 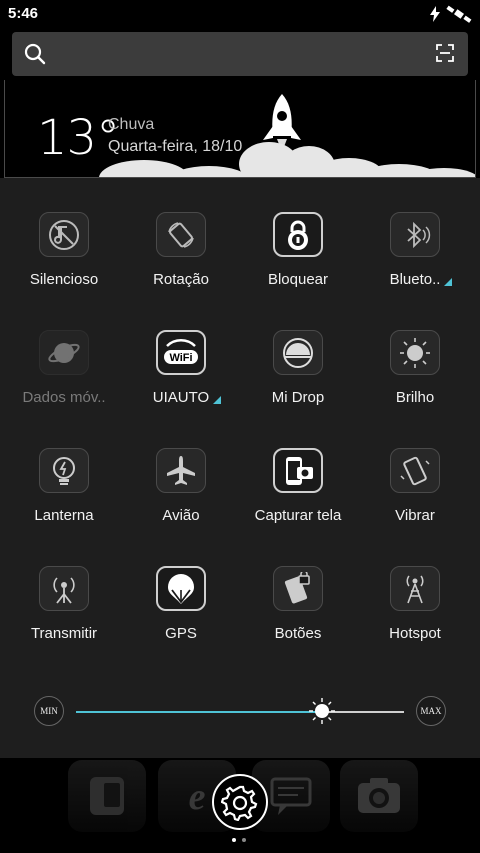 I want to click on tile-label: UIAUTO, so click(x=187, y=397).